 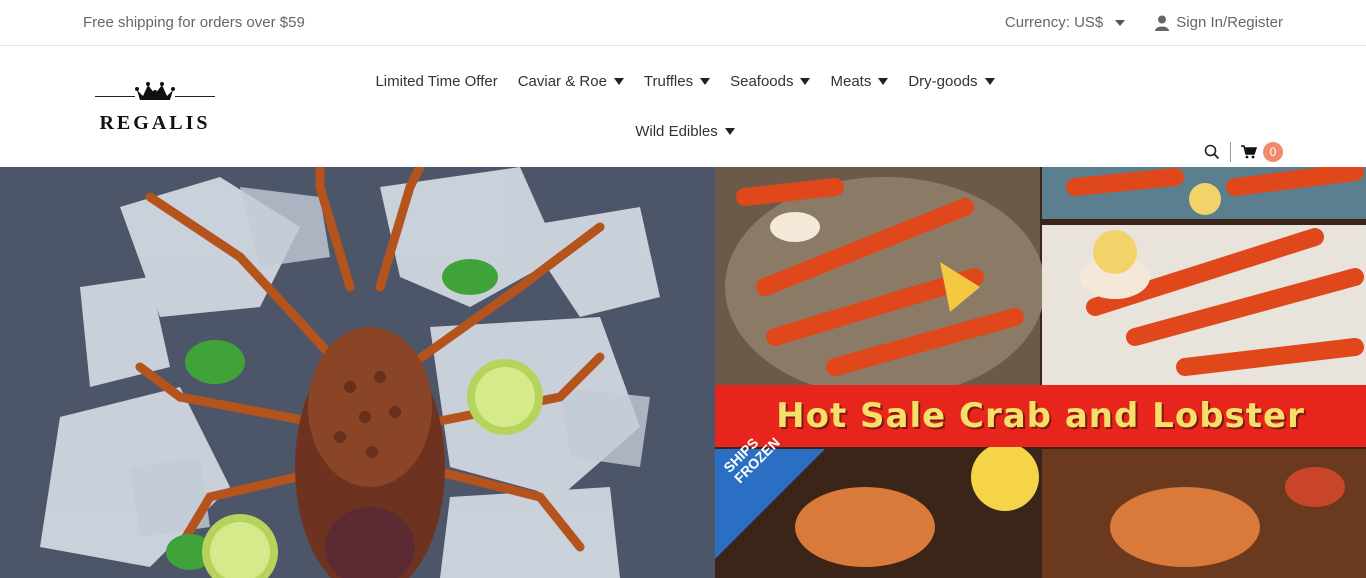 What do you see at coordinates (1230, 152) in the screenshot?
I see `tools-divider` at bounding box center [1230, 152].